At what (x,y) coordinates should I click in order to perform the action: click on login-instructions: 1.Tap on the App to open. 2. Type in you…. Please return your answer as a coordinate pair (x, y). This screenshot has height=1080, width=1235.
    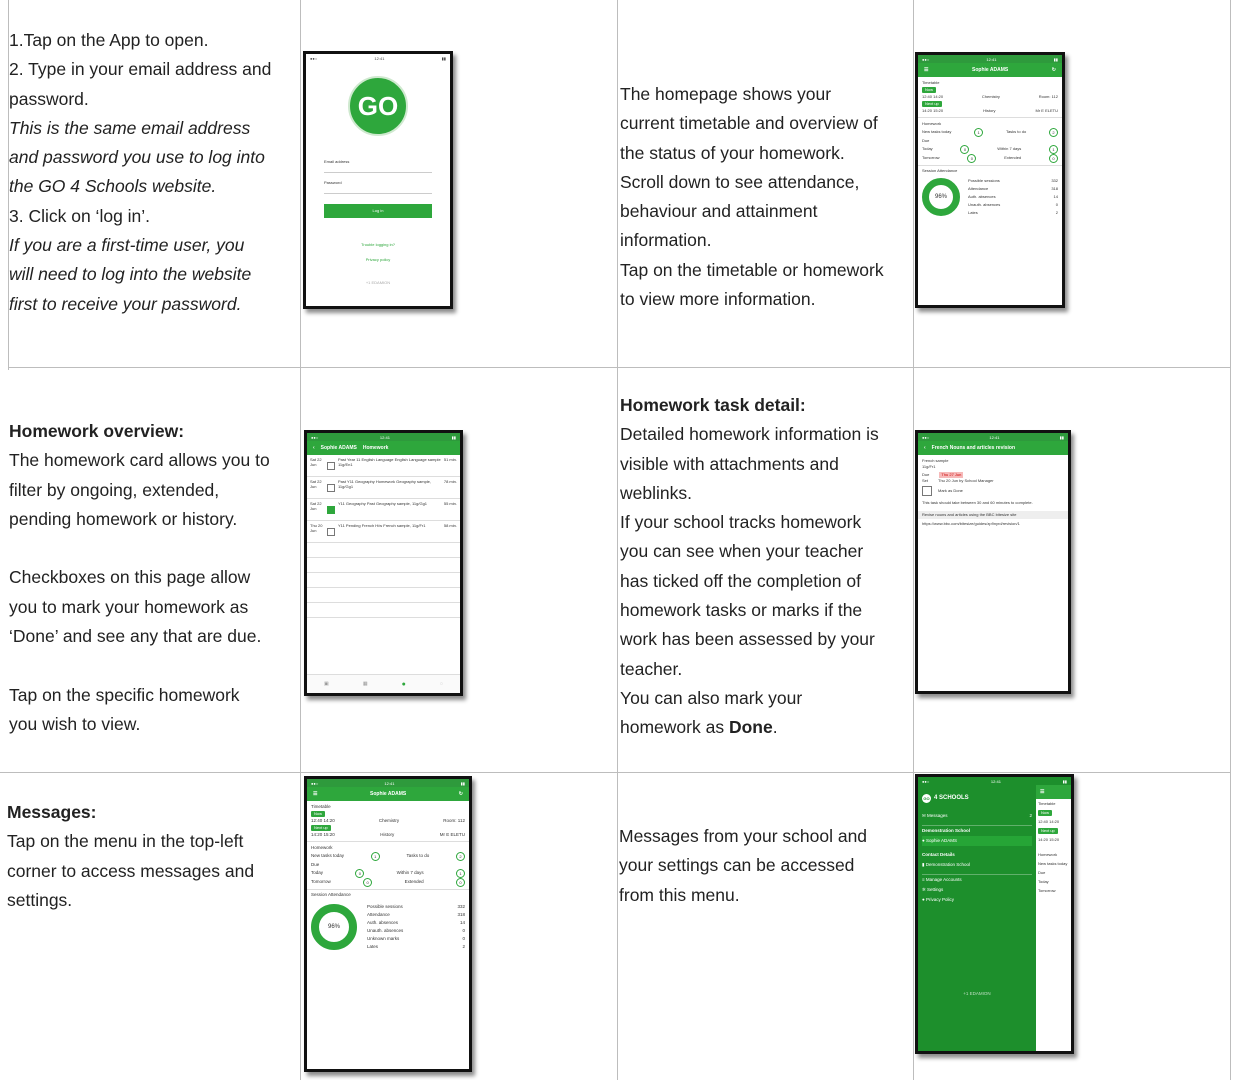
    Looking at the image, I should click on (140, 172).